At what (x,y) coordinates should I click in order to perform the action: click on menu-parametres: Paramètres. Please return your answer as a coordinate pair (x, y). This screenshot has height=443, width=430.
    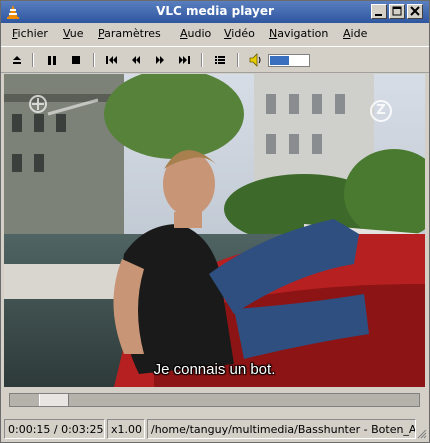
    Looking at the image, I should click on (129, 33).